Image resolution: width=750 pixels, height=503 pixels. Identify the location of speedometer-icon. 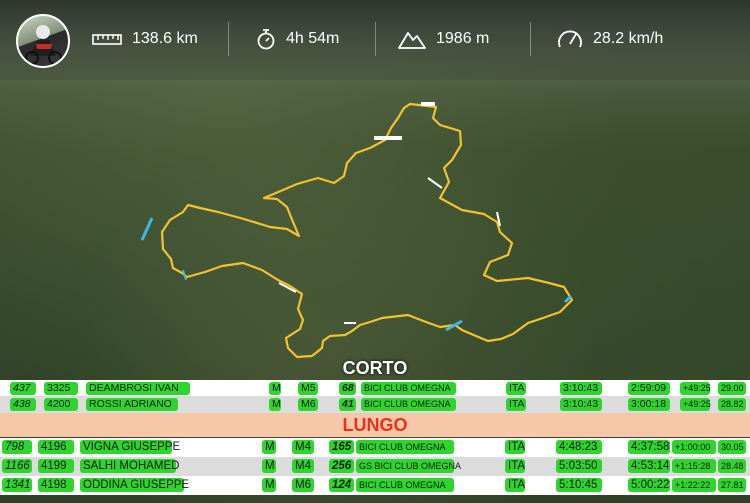
(570, 39).